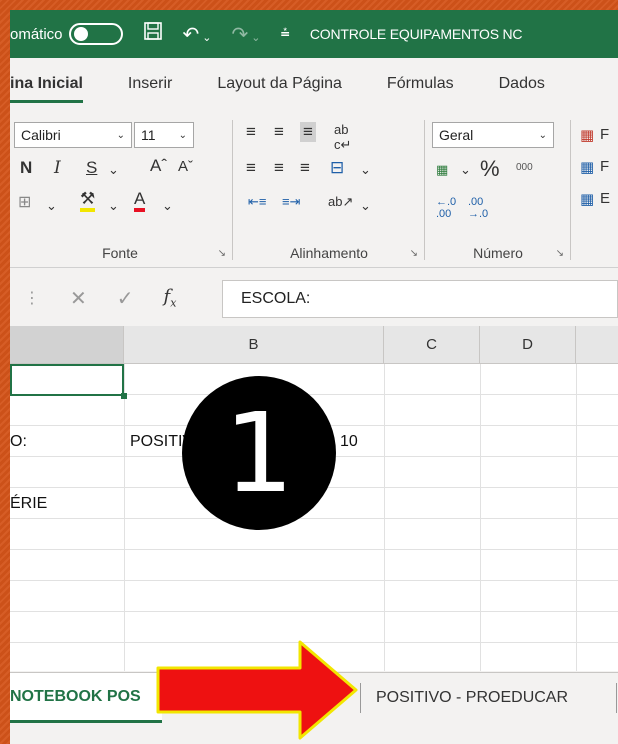 The width and height of the screenshot is (618, 744). I want to click on increase-decimal-icon: ←.0.00, so click(446, 208).